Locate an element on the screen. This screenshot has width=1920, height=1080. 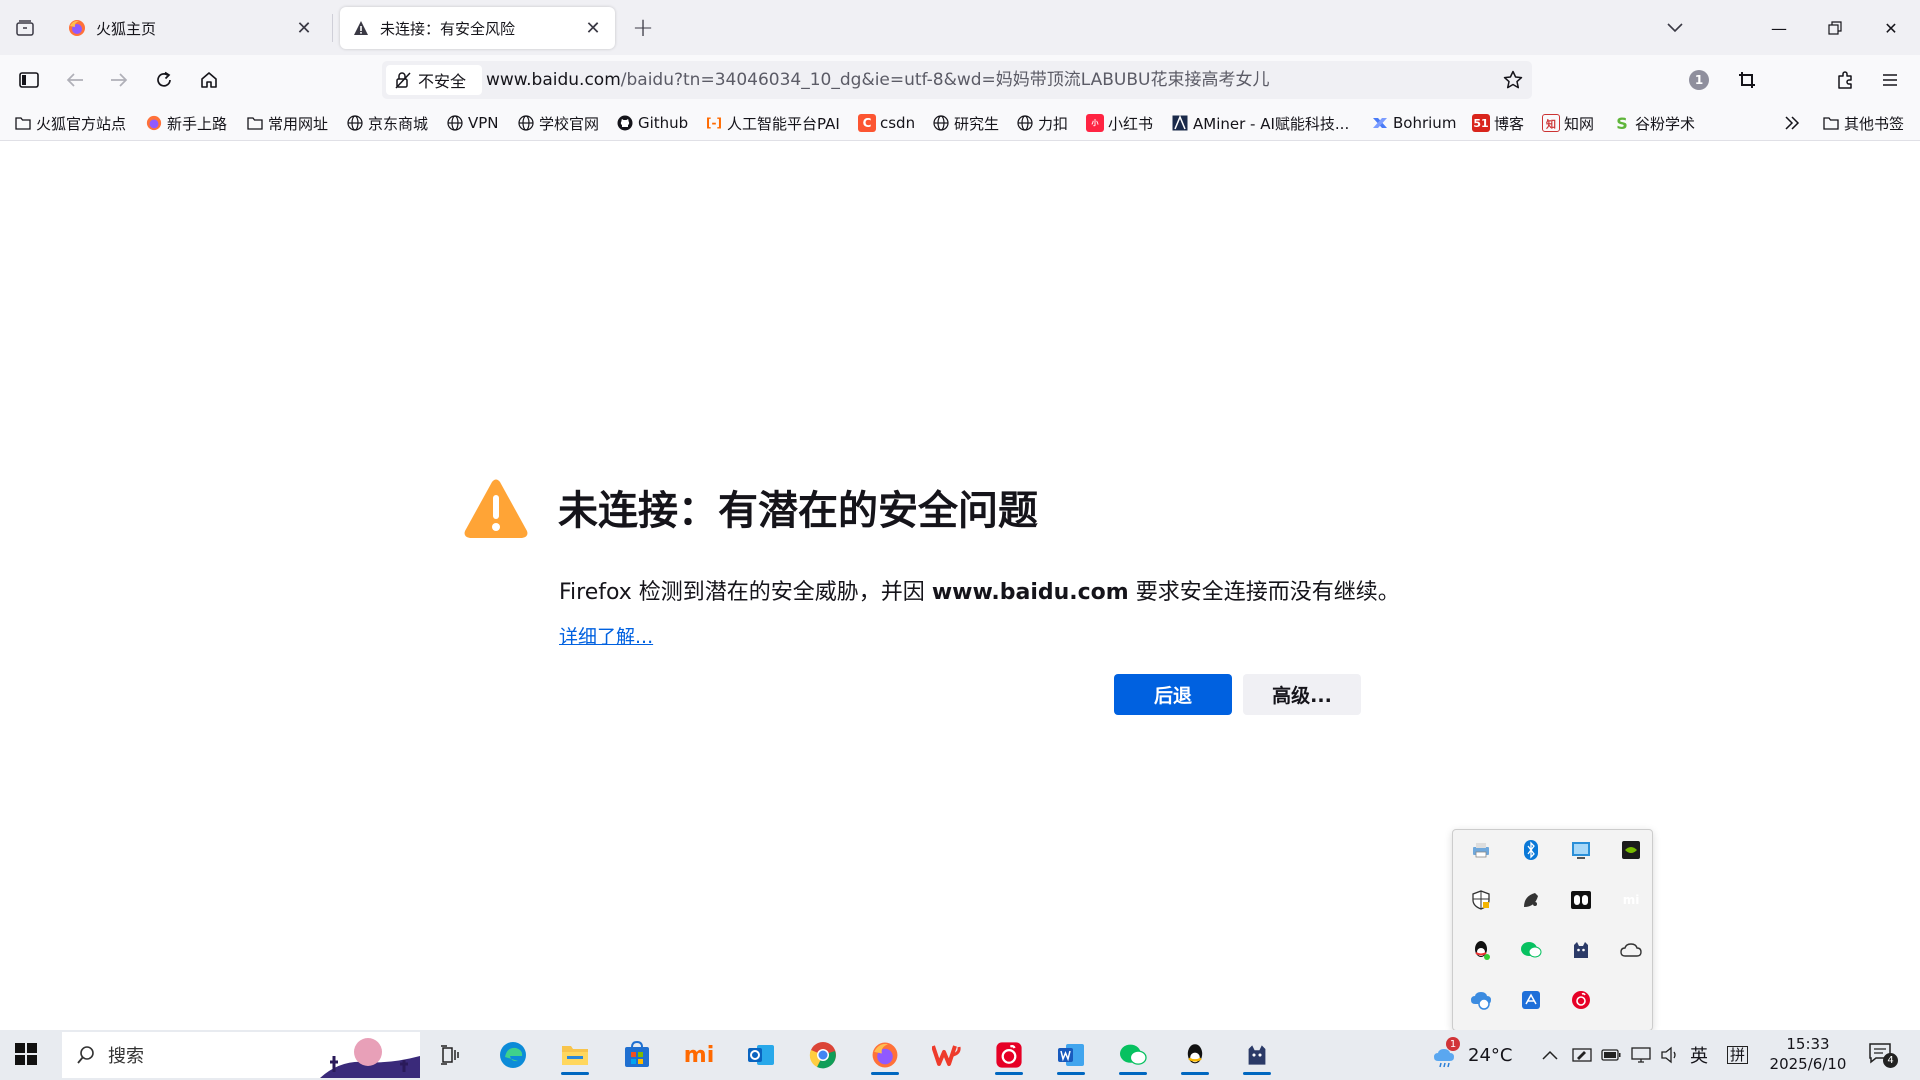
taskbar-chrome is located at coordinates (823, 1055).